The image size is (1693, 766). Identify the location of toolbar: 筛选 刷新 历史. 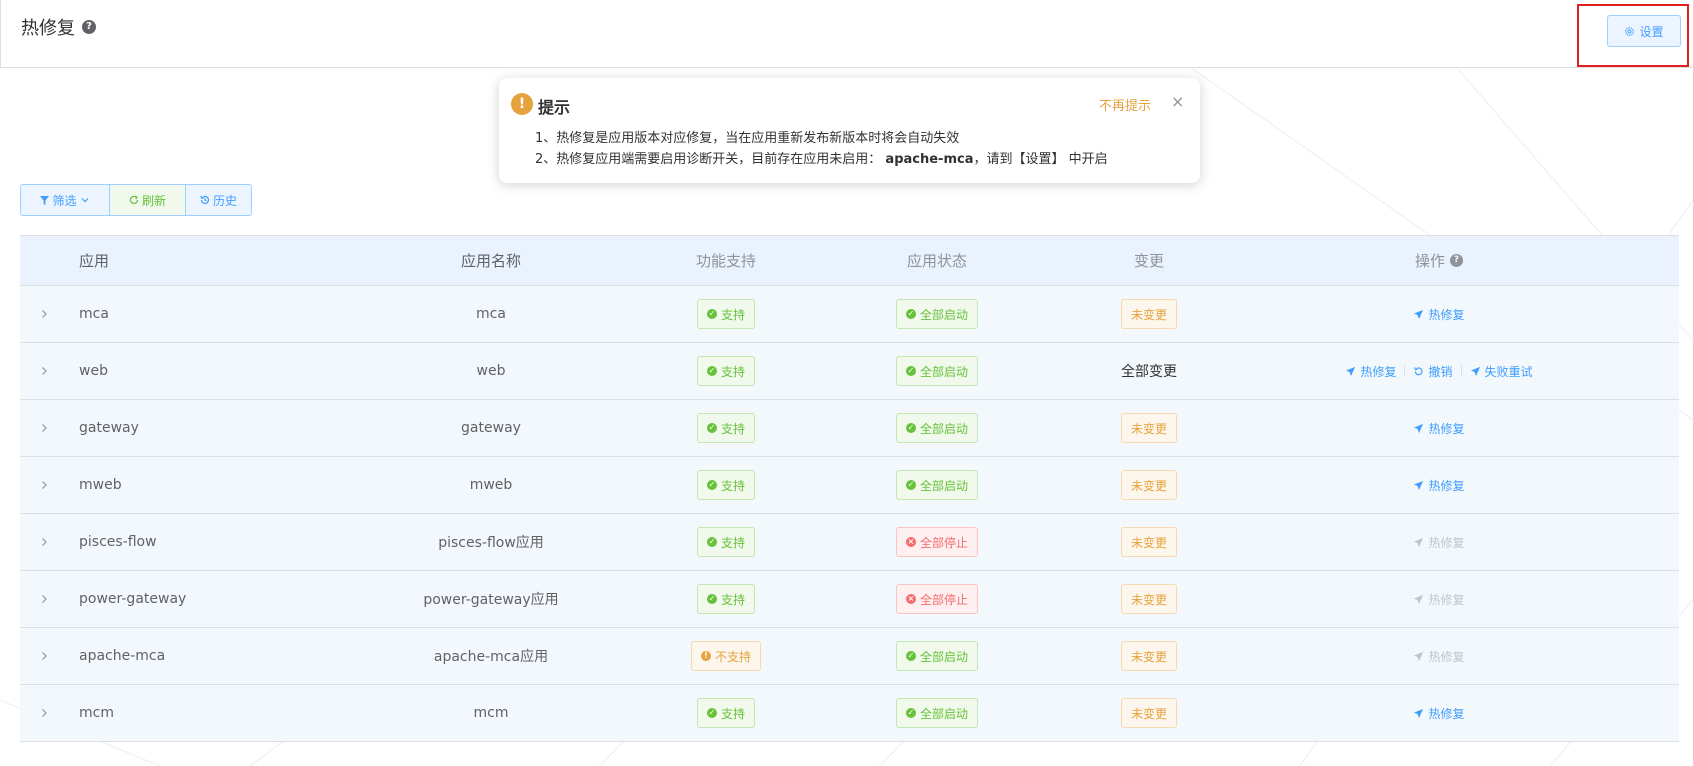
(136, 200).